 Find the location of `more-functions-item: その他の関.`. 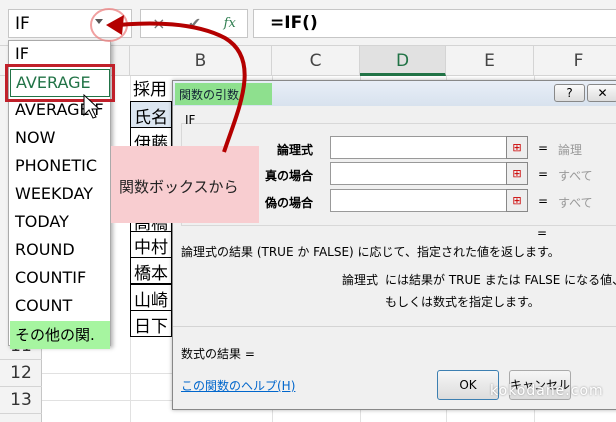

more-functions-item: その他の関. is located at coordinates (60, 335).